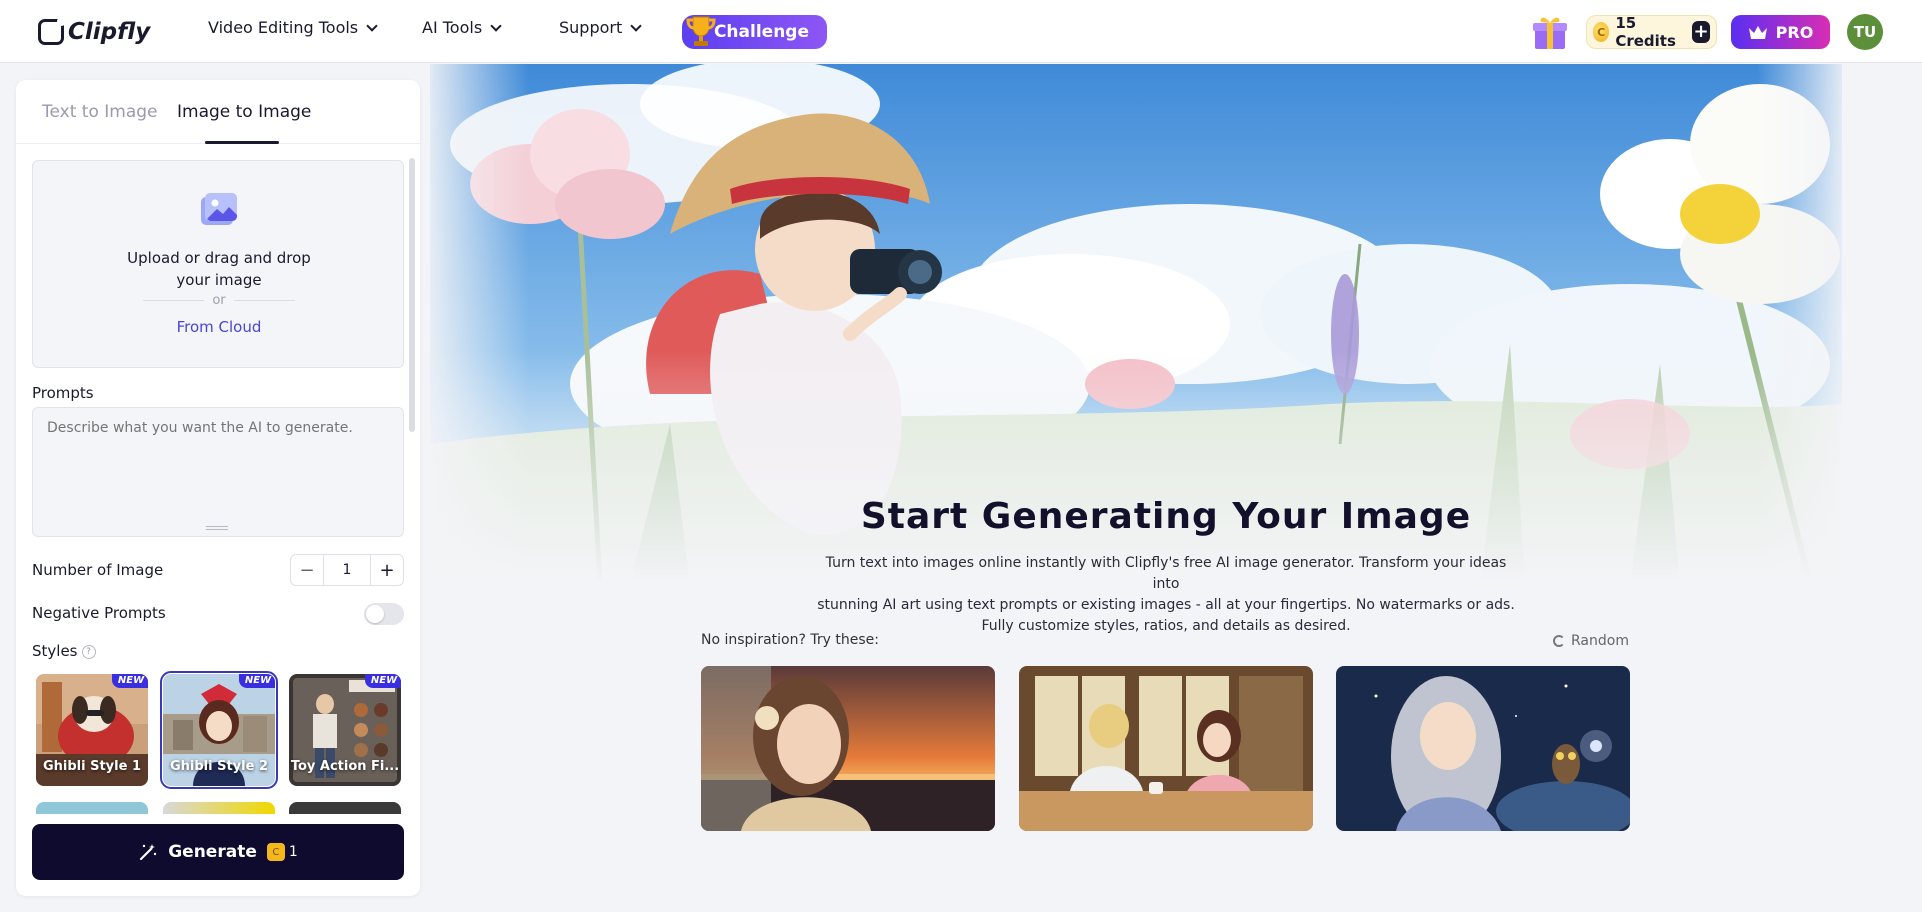 Image resolution: width=1922 pixels, height=912 pixels. Describe the element at coordinates (1794, 32) in the screenshot. I see `pro-label: PRO` at that location.